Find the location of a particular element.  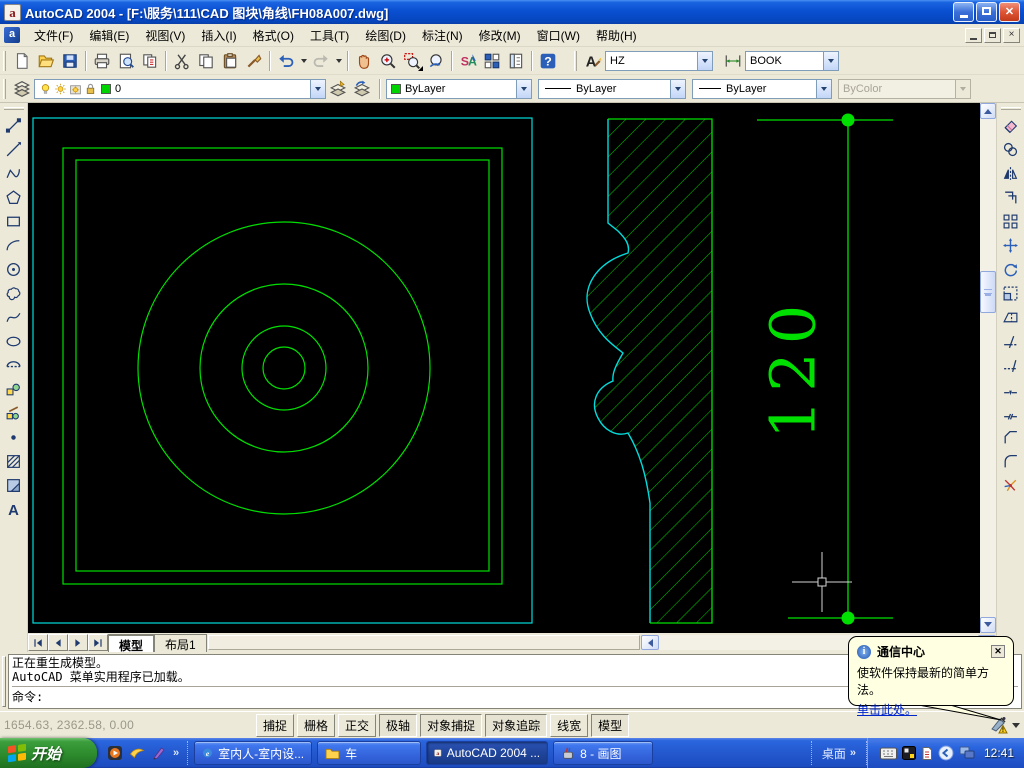

ellipse-arc-tool-button is located at coordinates (14, 365).